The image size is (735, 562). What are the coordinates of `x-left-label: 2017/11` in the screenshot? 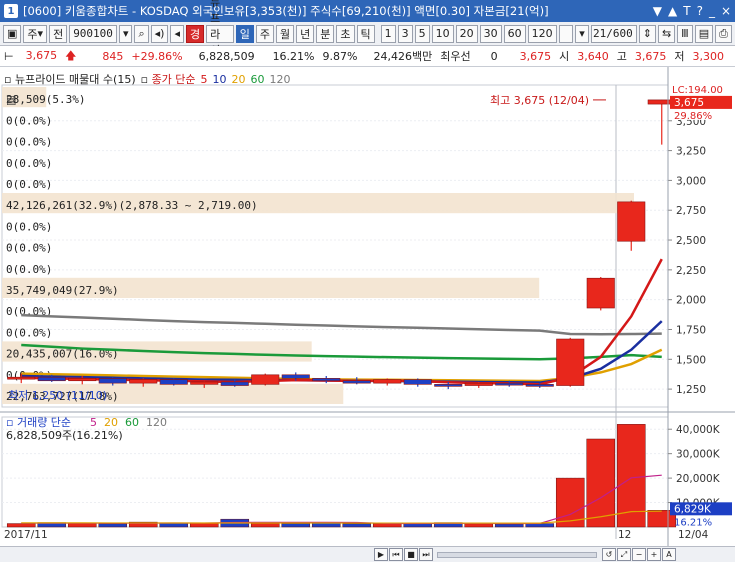 It's located at (26, 535).